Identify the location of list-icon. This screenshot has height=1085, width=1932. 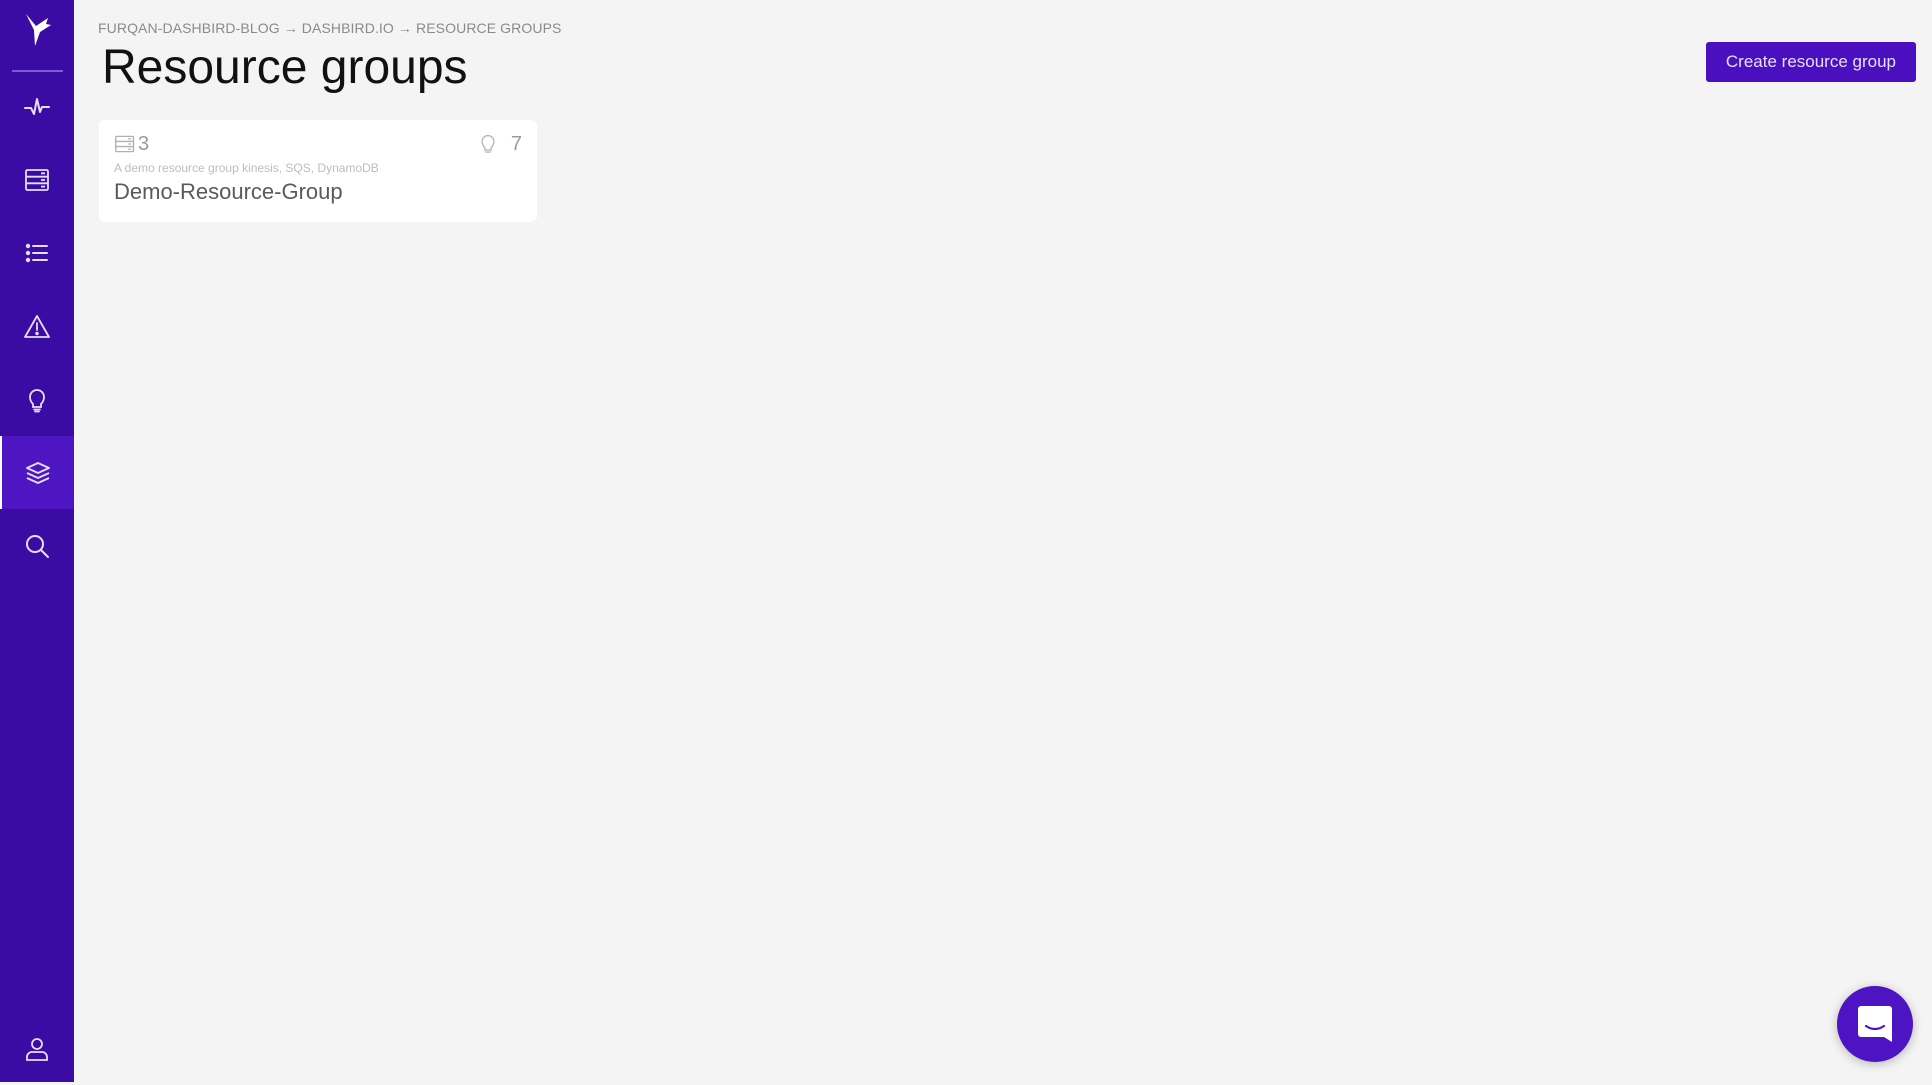
(36, 252).